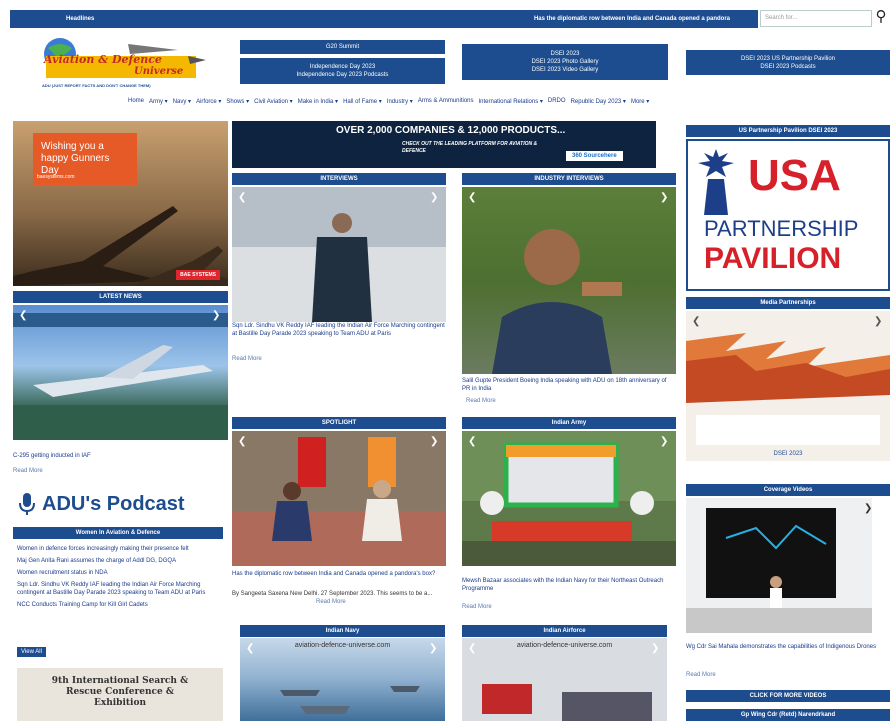 This screenshot has width=896, height=721. Describe the element at coordinates (343, 75) in the screenshot. I see `independence-podcasts-link: Independence Day 2023 Podcasts` at that location.